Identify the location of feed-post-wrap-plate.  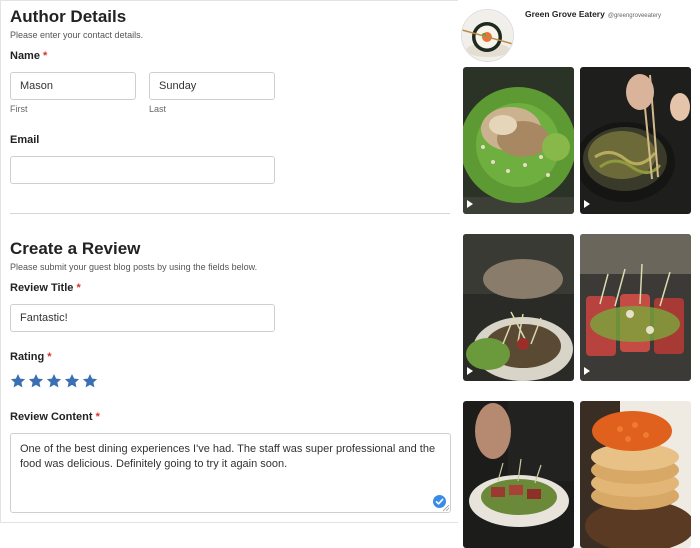
(518, 140).